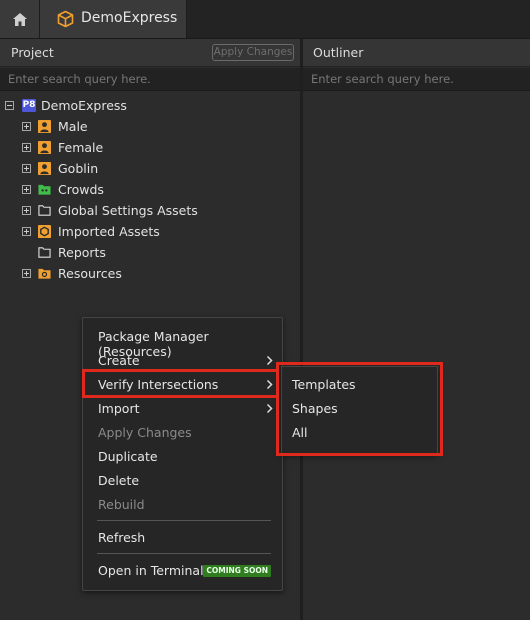 This screenshot has height=620, width=530. What do you see at coordinates (44, 231) in the screenshot?
I see `imported-assets-icon` at bounding box center [44, 231].